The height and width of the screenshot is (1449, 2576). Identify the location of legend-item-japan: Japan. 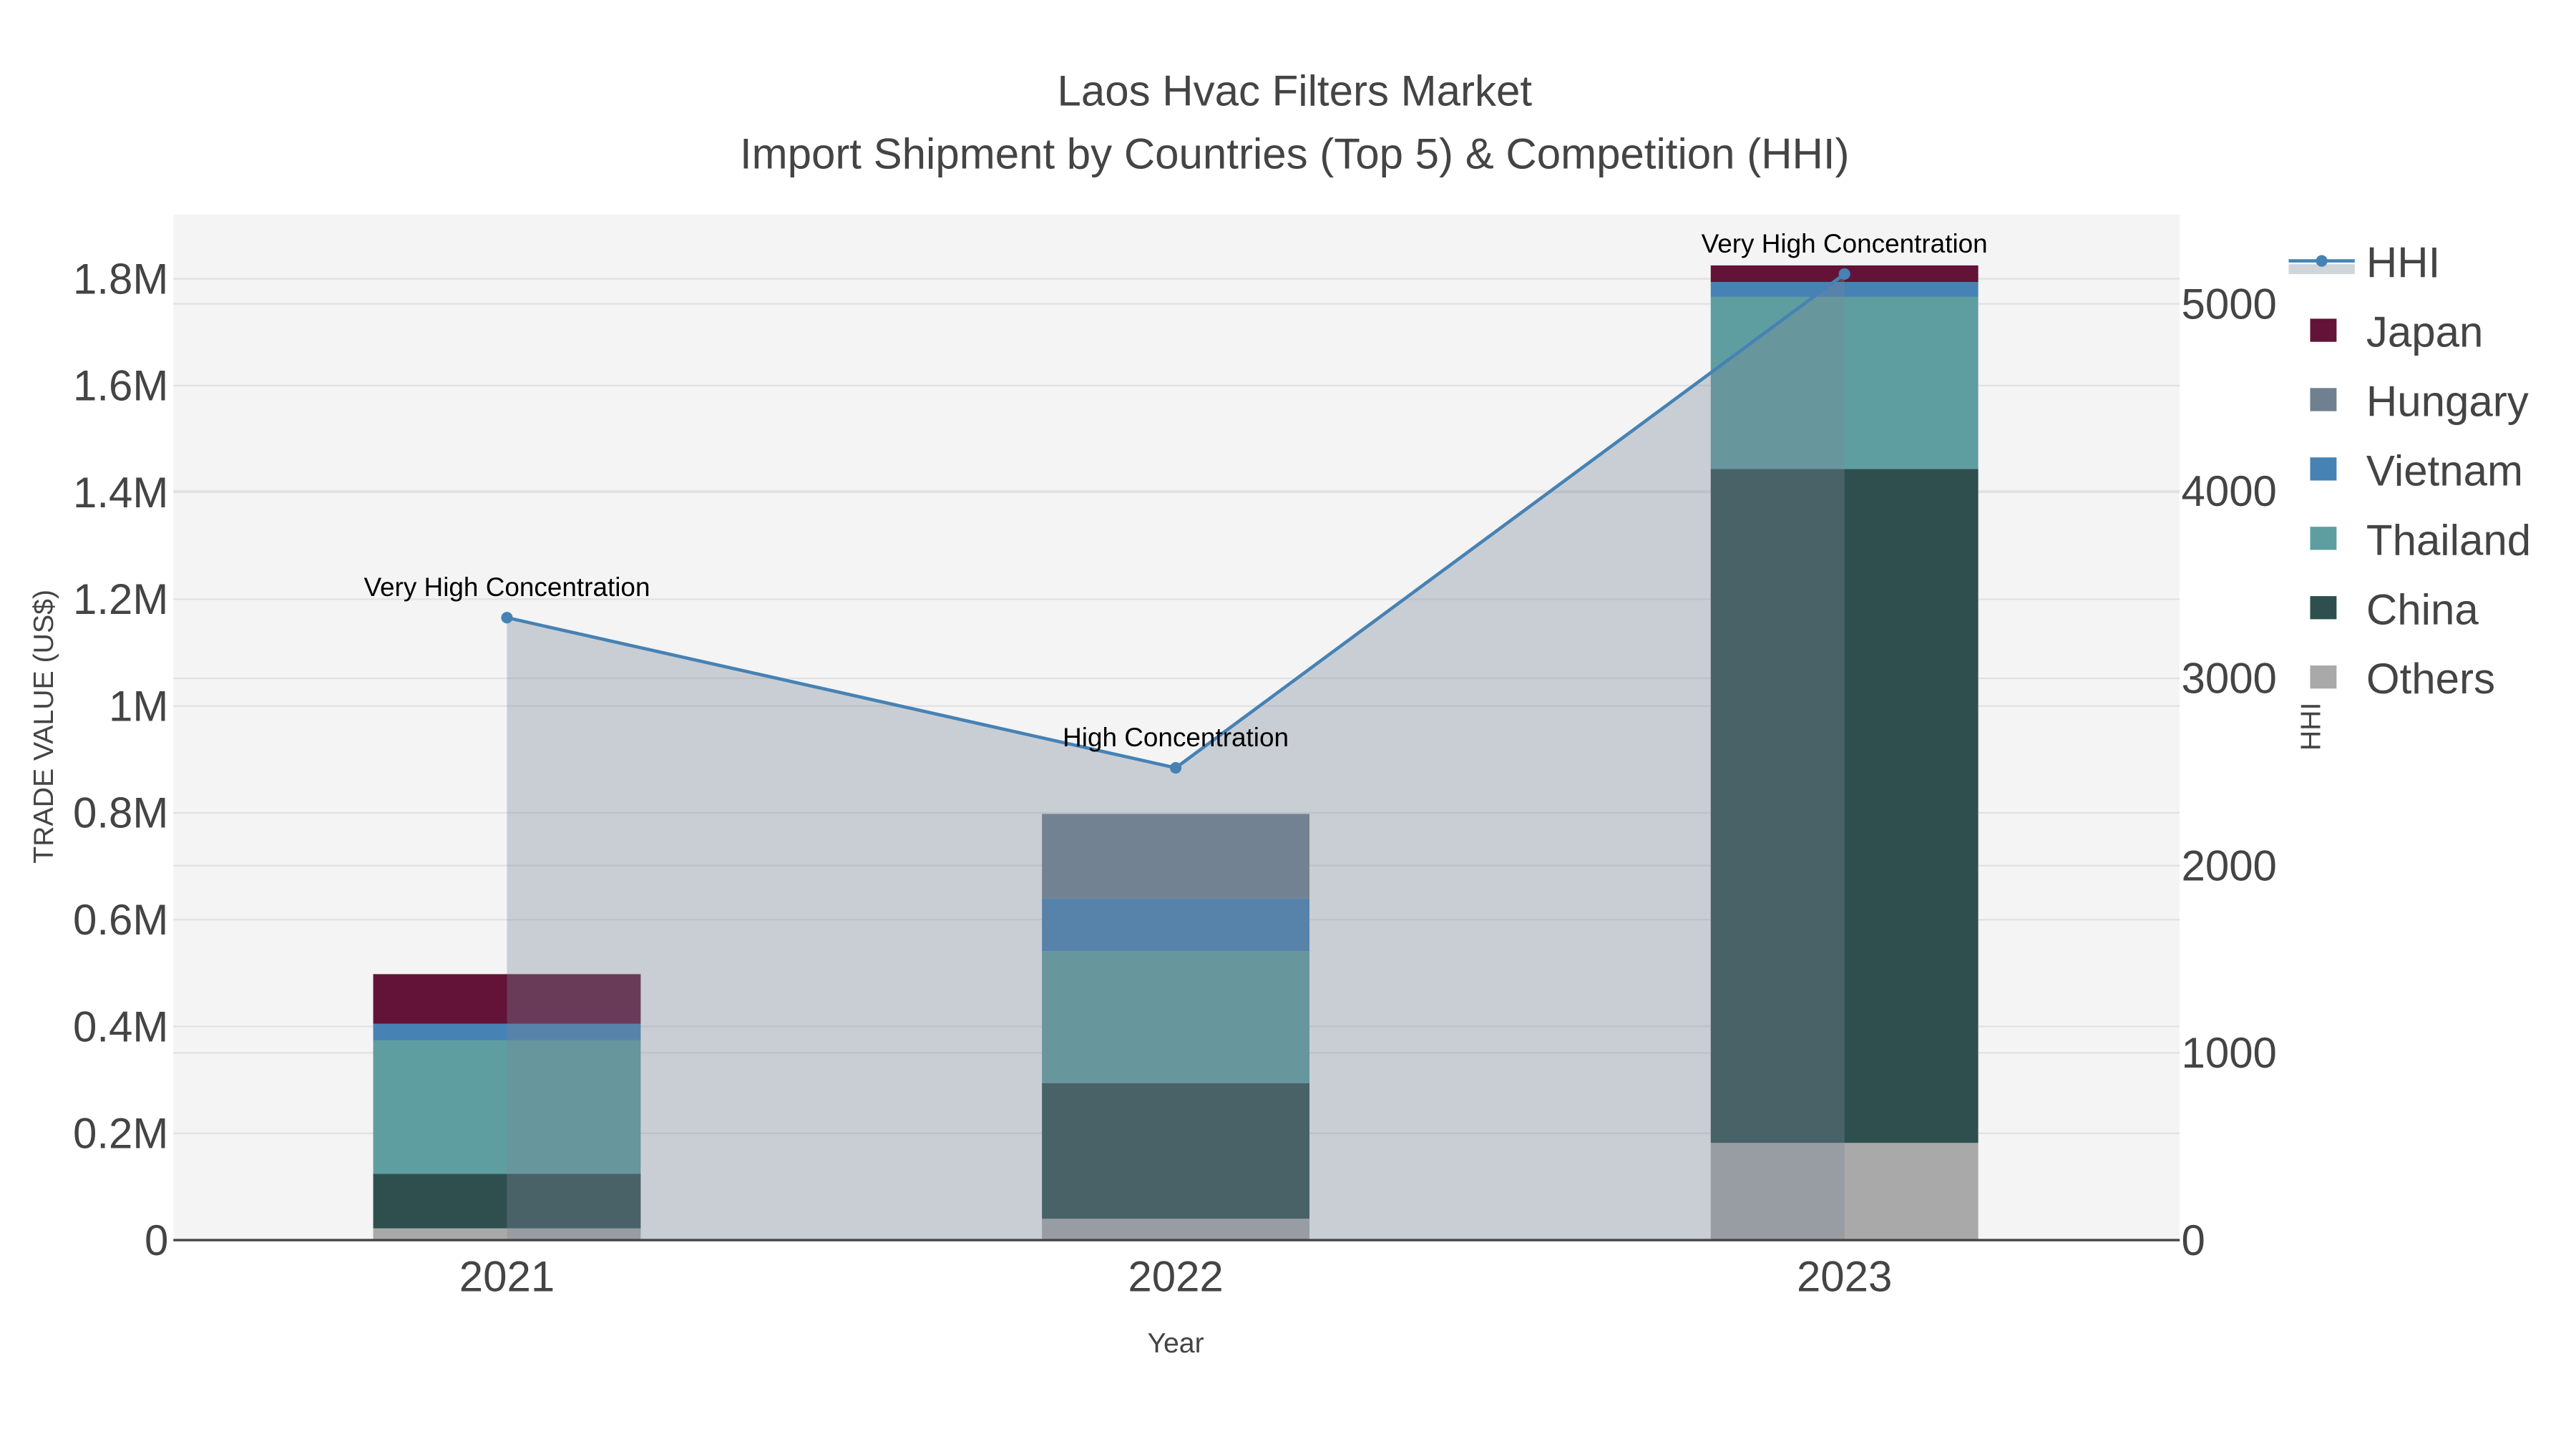
(2424, 332).